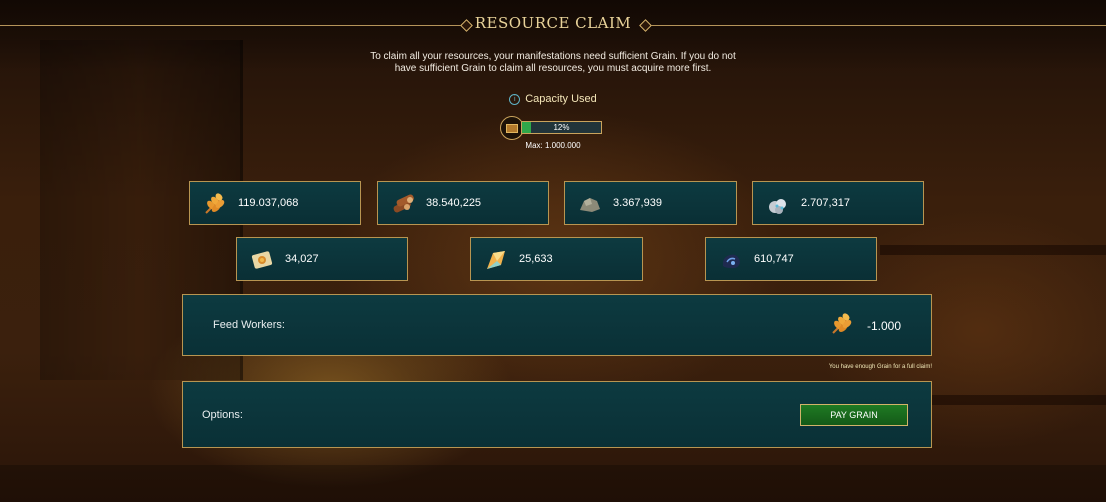  What do you see at coordinates (454, 203) in the screenshot?
I see `resource-value: 38.540,225` at bounding box center [454, 203].